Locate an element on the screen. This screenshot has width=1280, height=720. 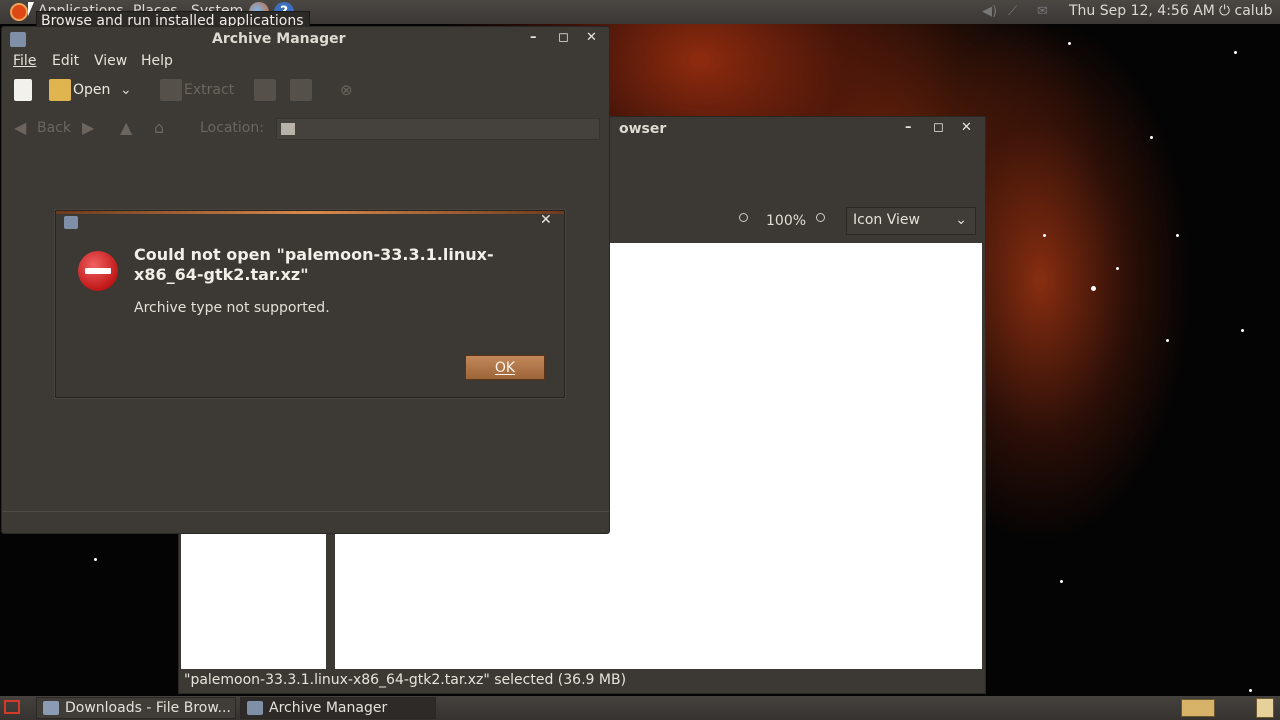
add-folder-icon is located at coordinates (301, 90).